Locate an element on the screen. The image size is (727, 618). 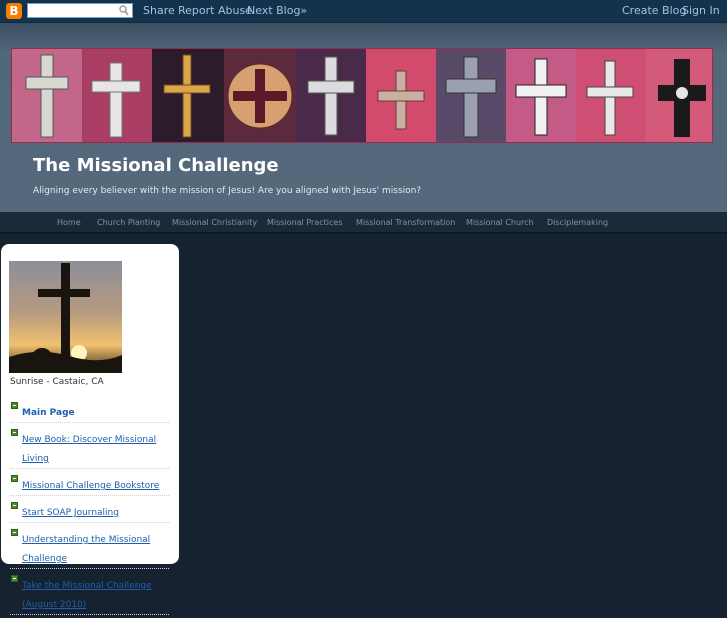
sunrise-cross-photo is located at coordinates (65, 317).